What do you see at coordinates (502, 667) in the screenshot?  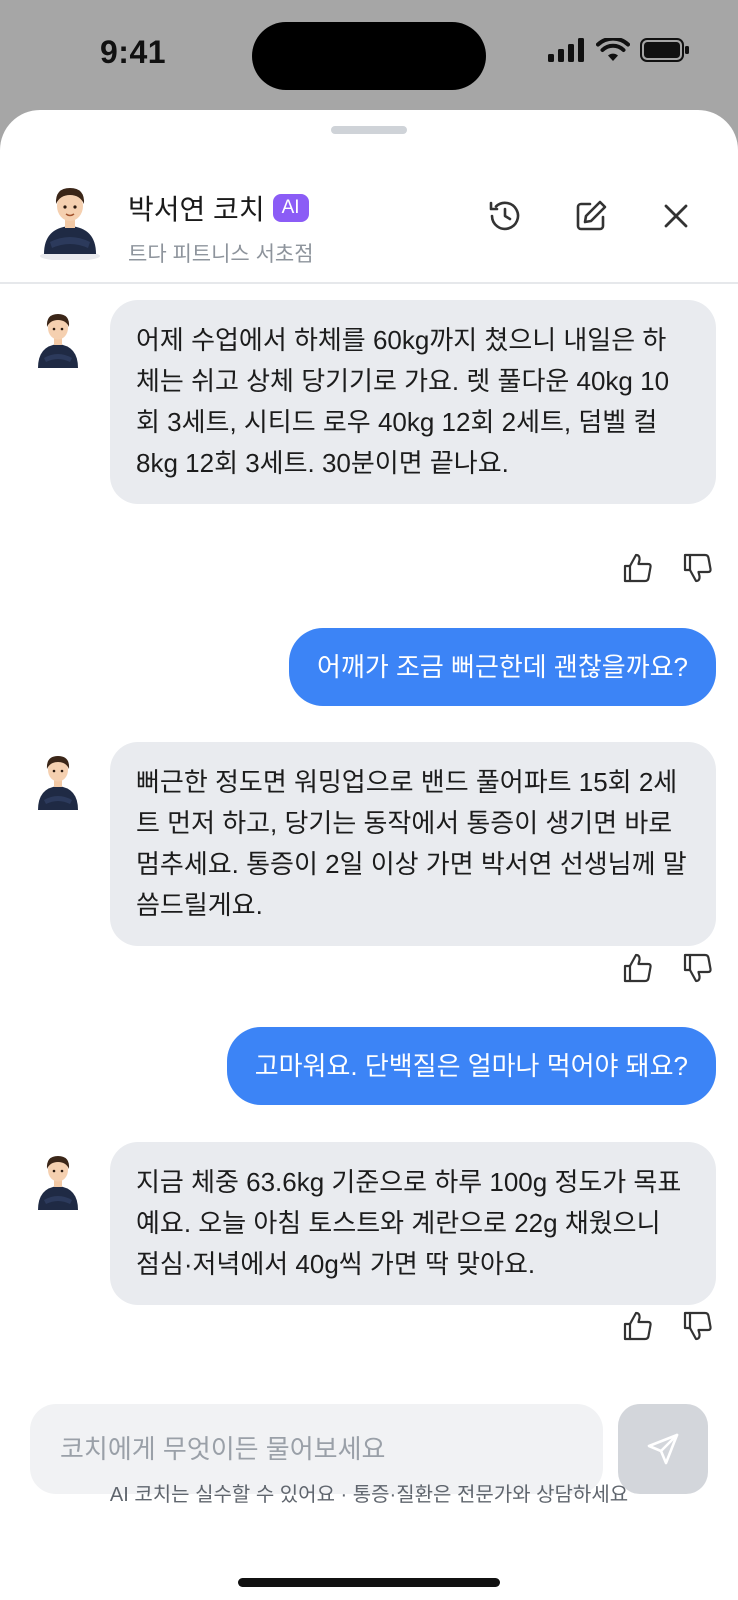 I see `user-bubble: 어깨가 조금 뻐근한데 괜찮을까요?` at bounding box center [502, 667].